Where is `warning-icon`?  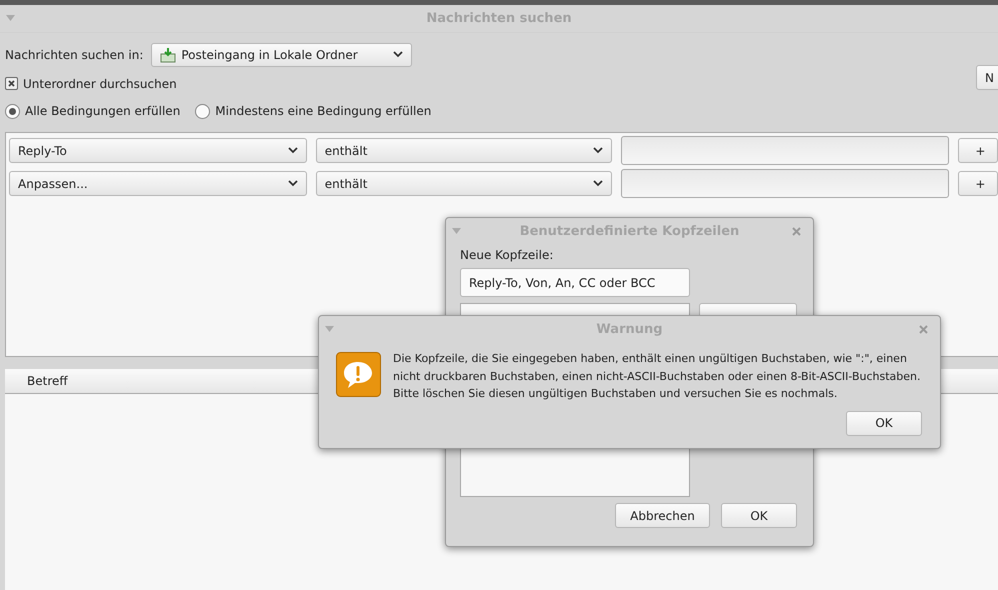 warning-icon is located at coordinates (358, 374).